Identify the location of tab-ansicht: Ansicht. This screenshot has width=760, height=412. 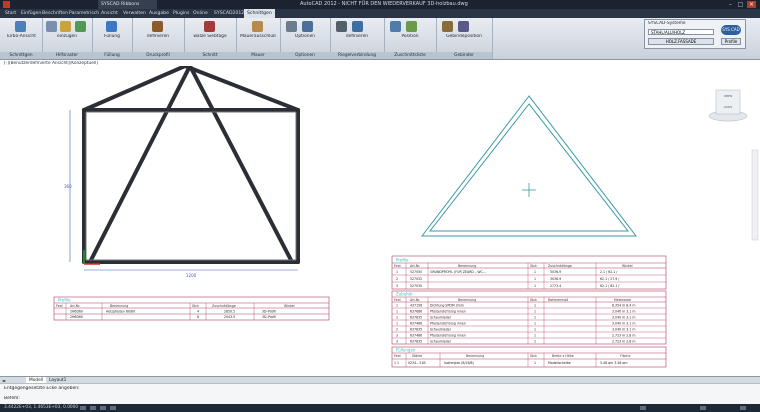
(109, 13).